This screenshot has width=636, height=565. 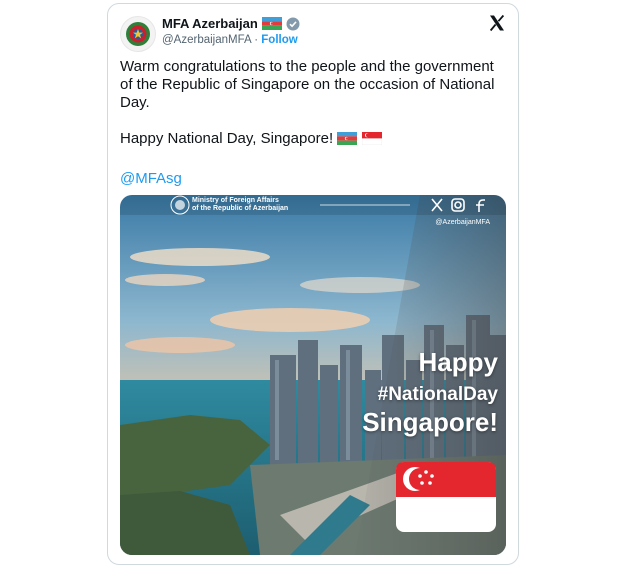 I want to click on x-logo-icon, so click(x=497, y=25).